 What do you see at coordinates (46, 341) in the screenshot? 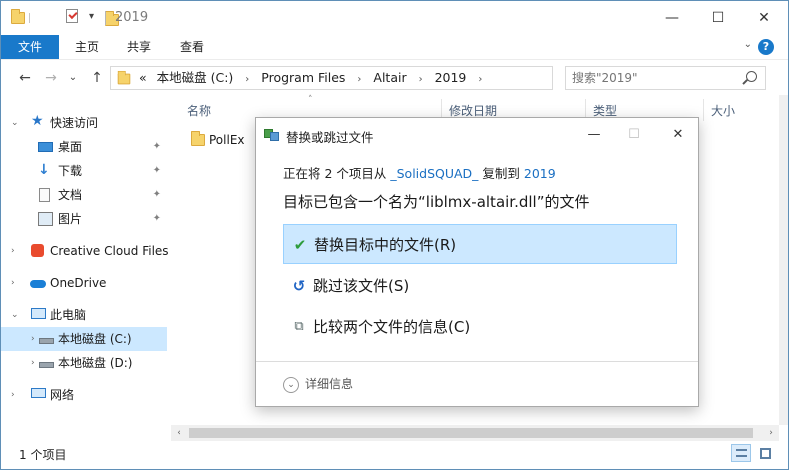
I see `drive-icon` at bounding box center [46, 341].